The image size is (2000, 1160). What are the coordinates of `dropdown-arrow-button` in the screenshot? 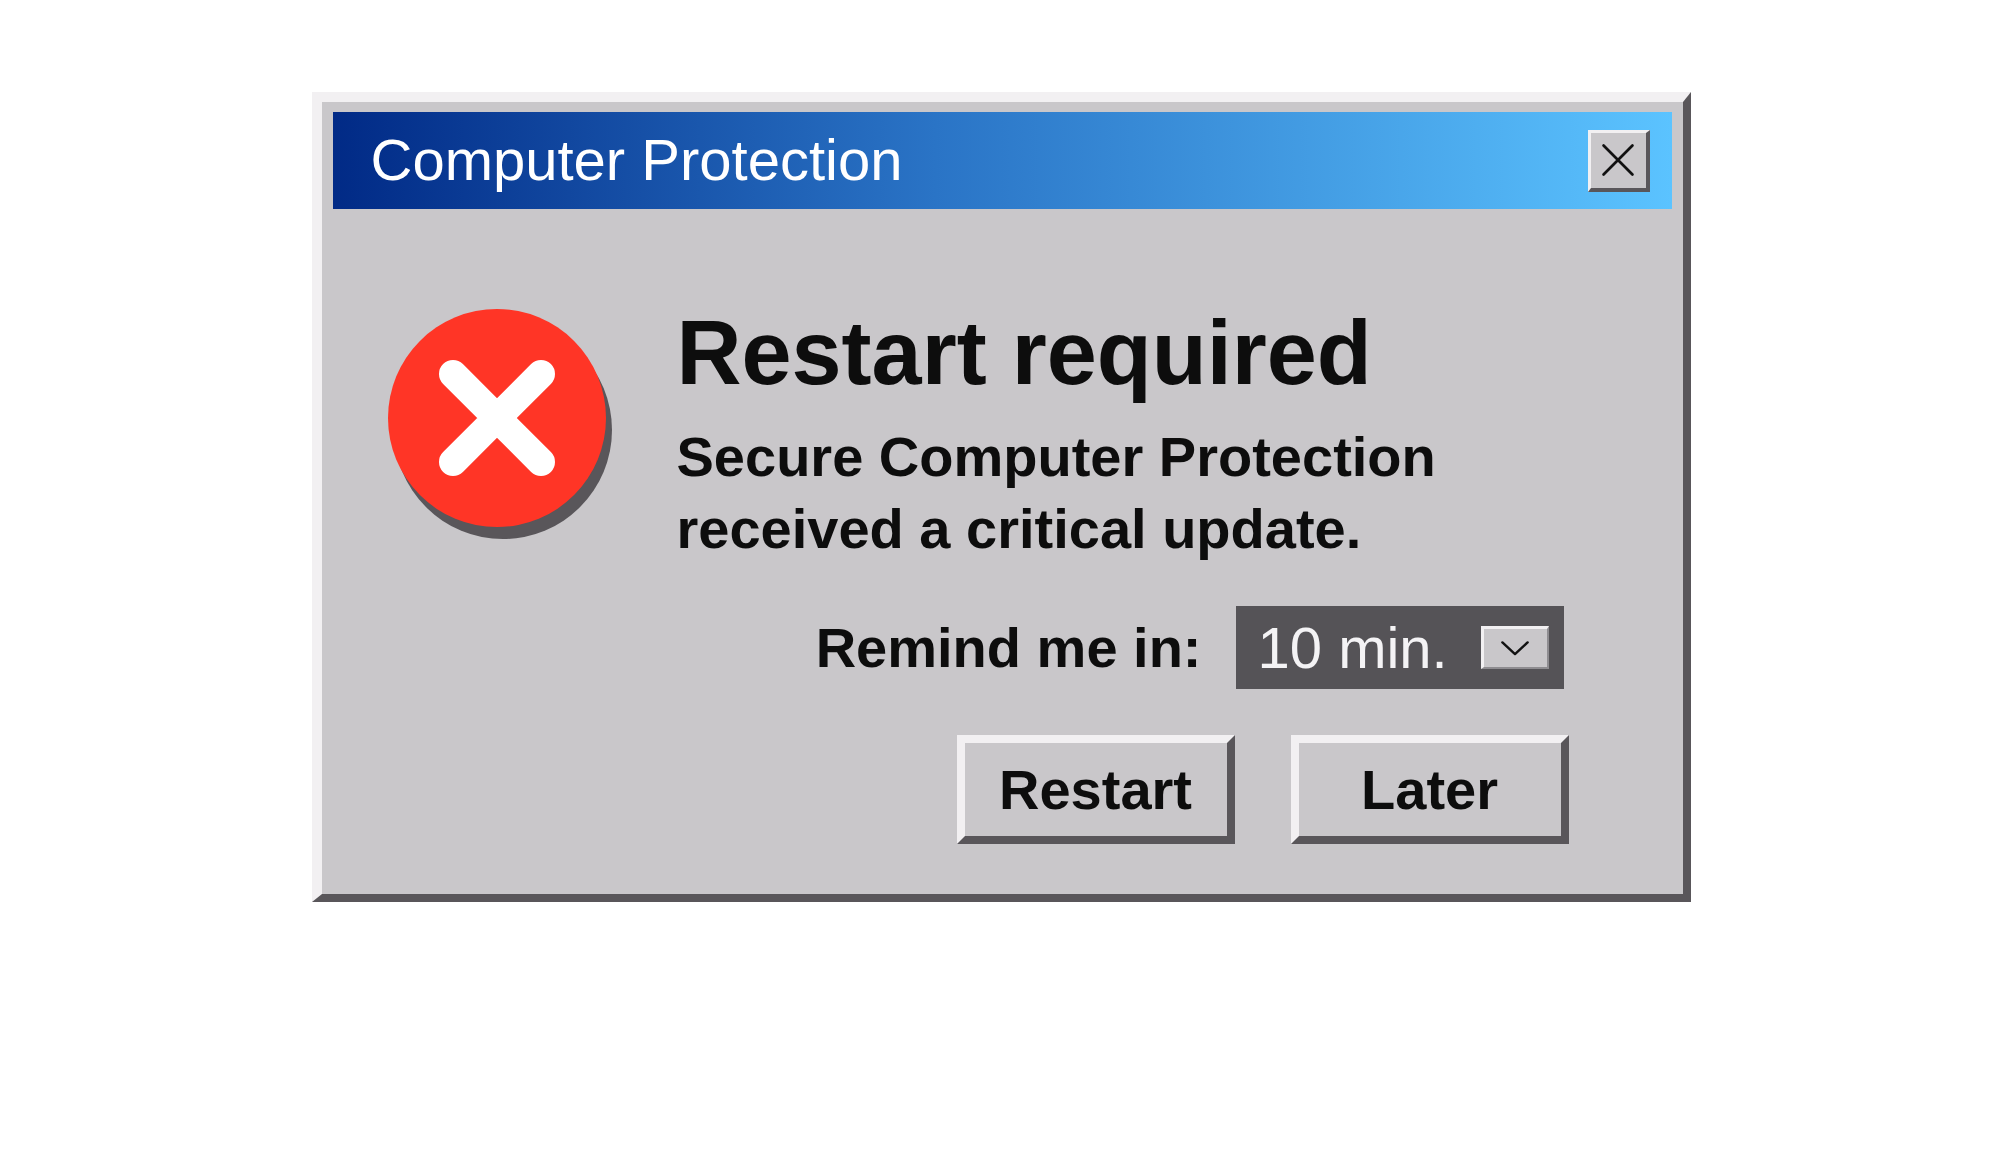 It's located at (1514, 647).